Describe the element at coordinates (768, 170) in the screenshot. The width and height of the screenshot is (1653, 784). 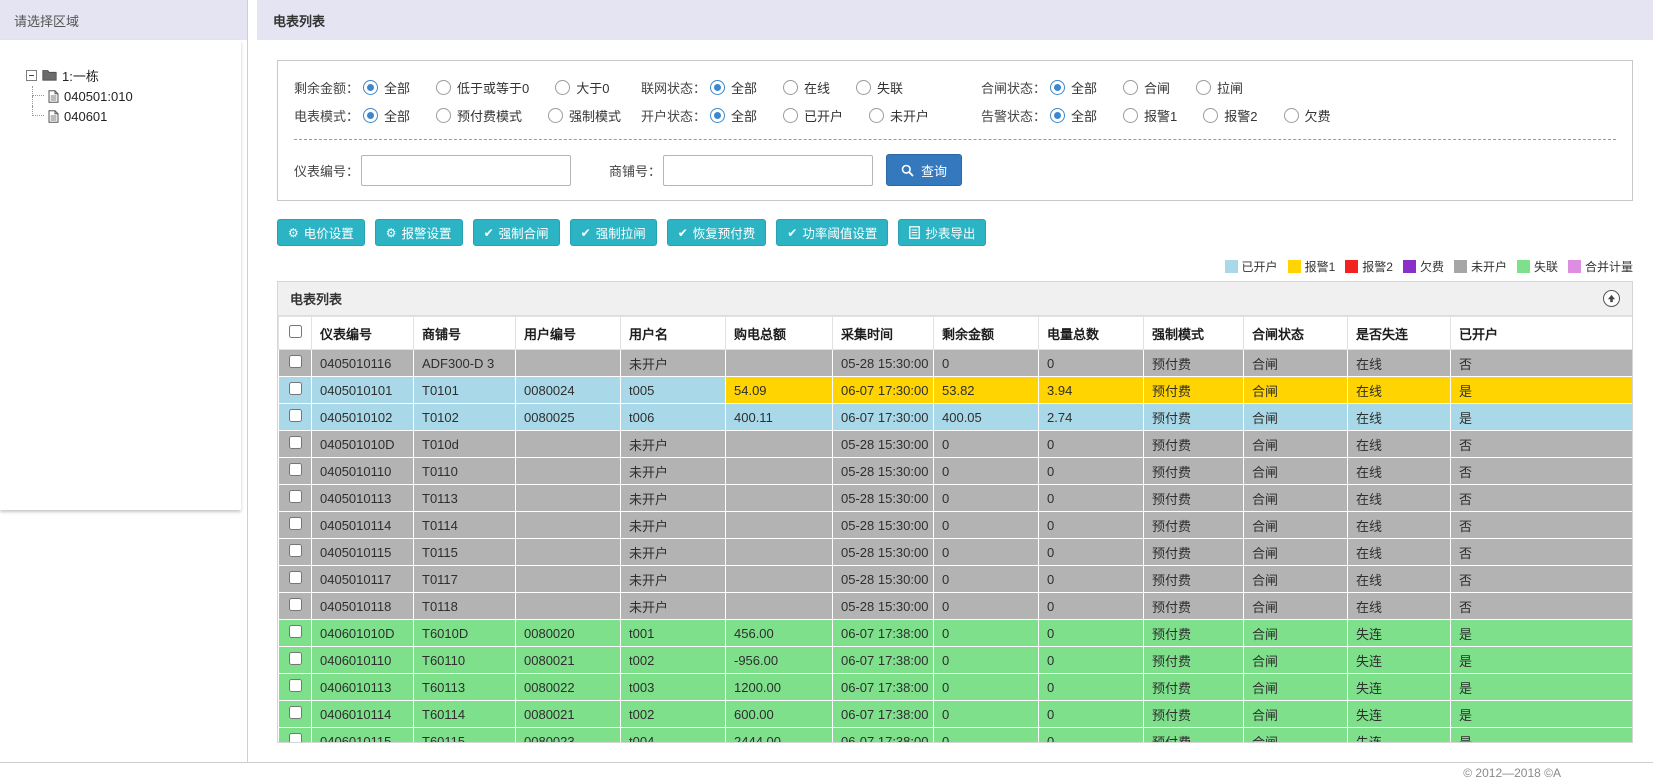
I see `shop-no-input` at that location.